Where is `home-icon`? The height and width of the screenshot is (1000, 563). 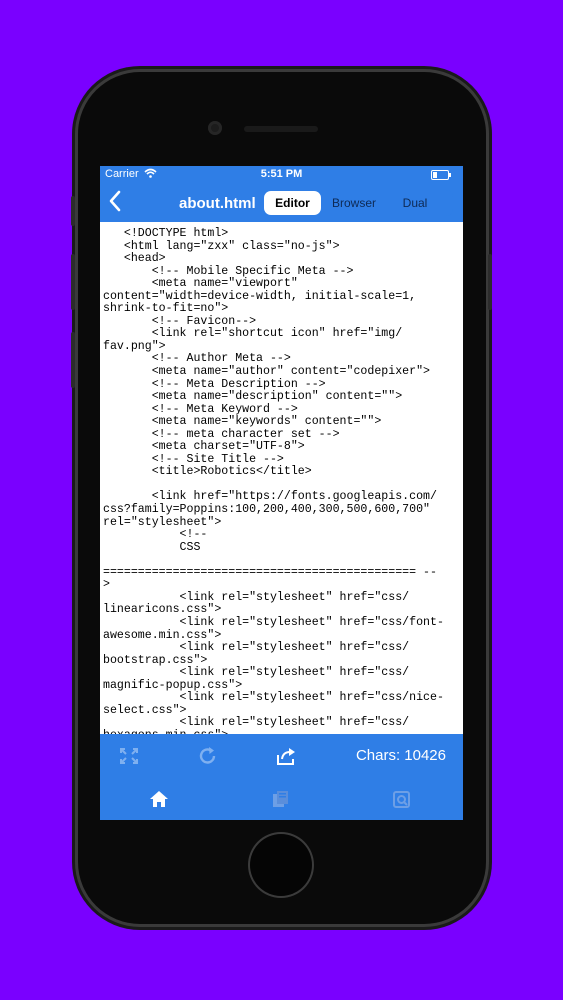
home-icon is located at coordinates (159, 799).